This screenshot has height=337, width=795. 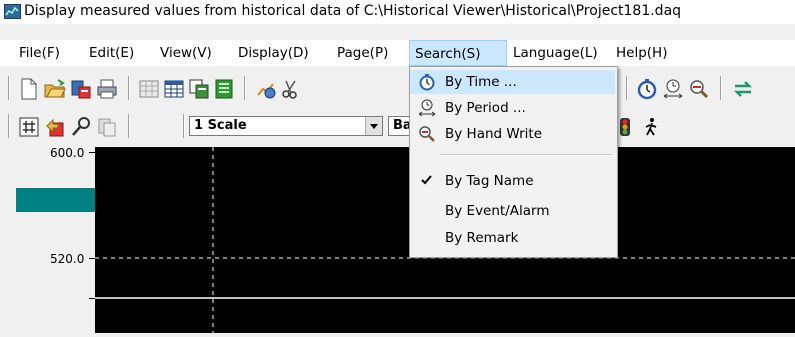 I want to click on menu-view: View(V), so click(x=186, y=53).